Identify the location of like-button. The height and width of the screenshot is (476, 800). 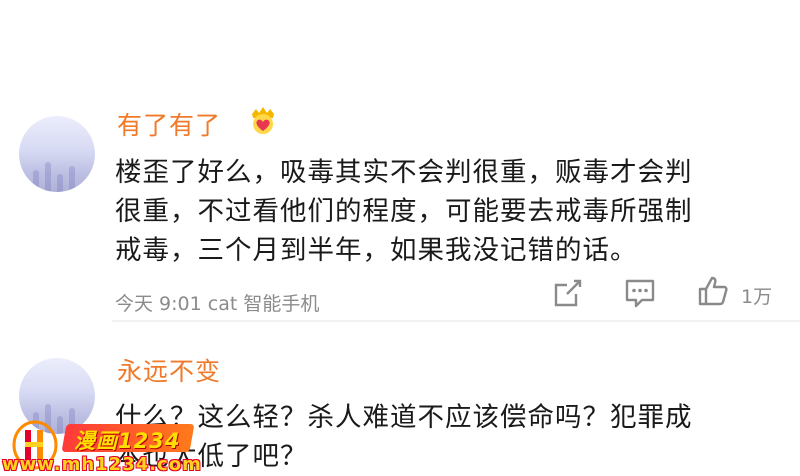
(713, 291).